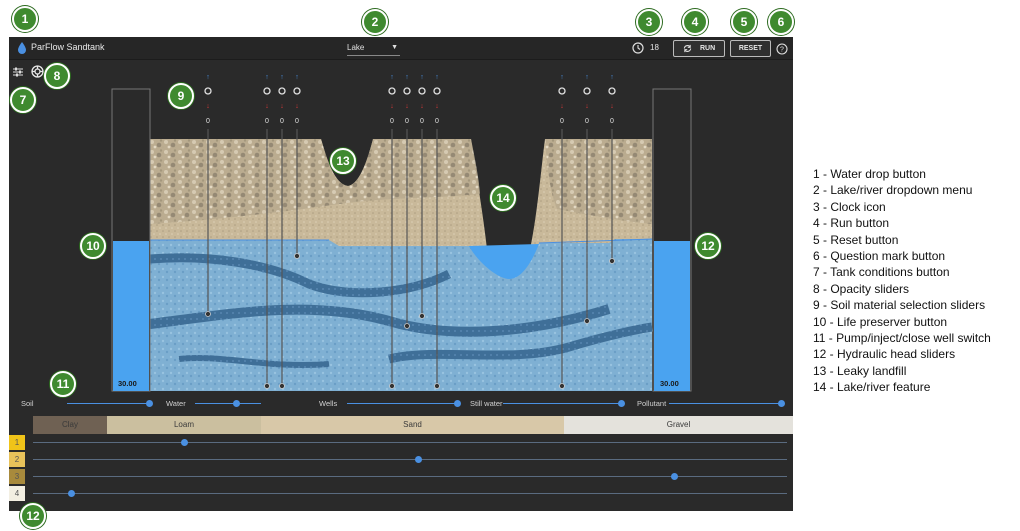 Image resolution: width=1020 pixels, height=531 pixels. Describe the element at coordinates (849, 206) in the screenshot. I see `legend-item: 3 - Clock icon` at that location.